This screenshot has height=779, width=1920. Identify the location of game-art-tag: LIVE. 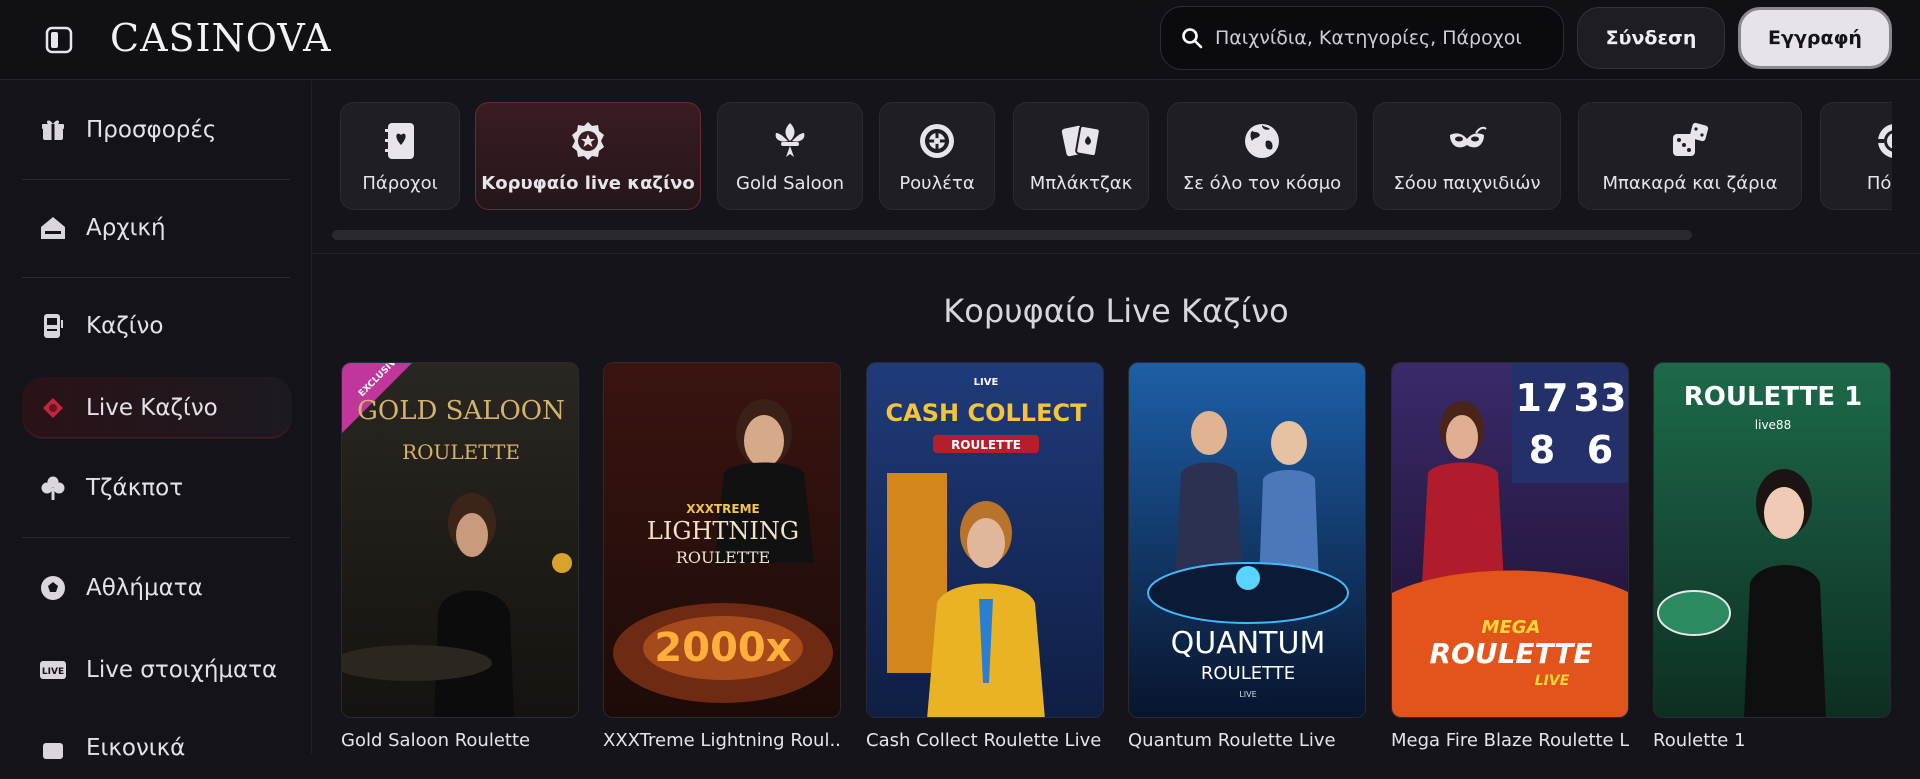
(1247, 694).